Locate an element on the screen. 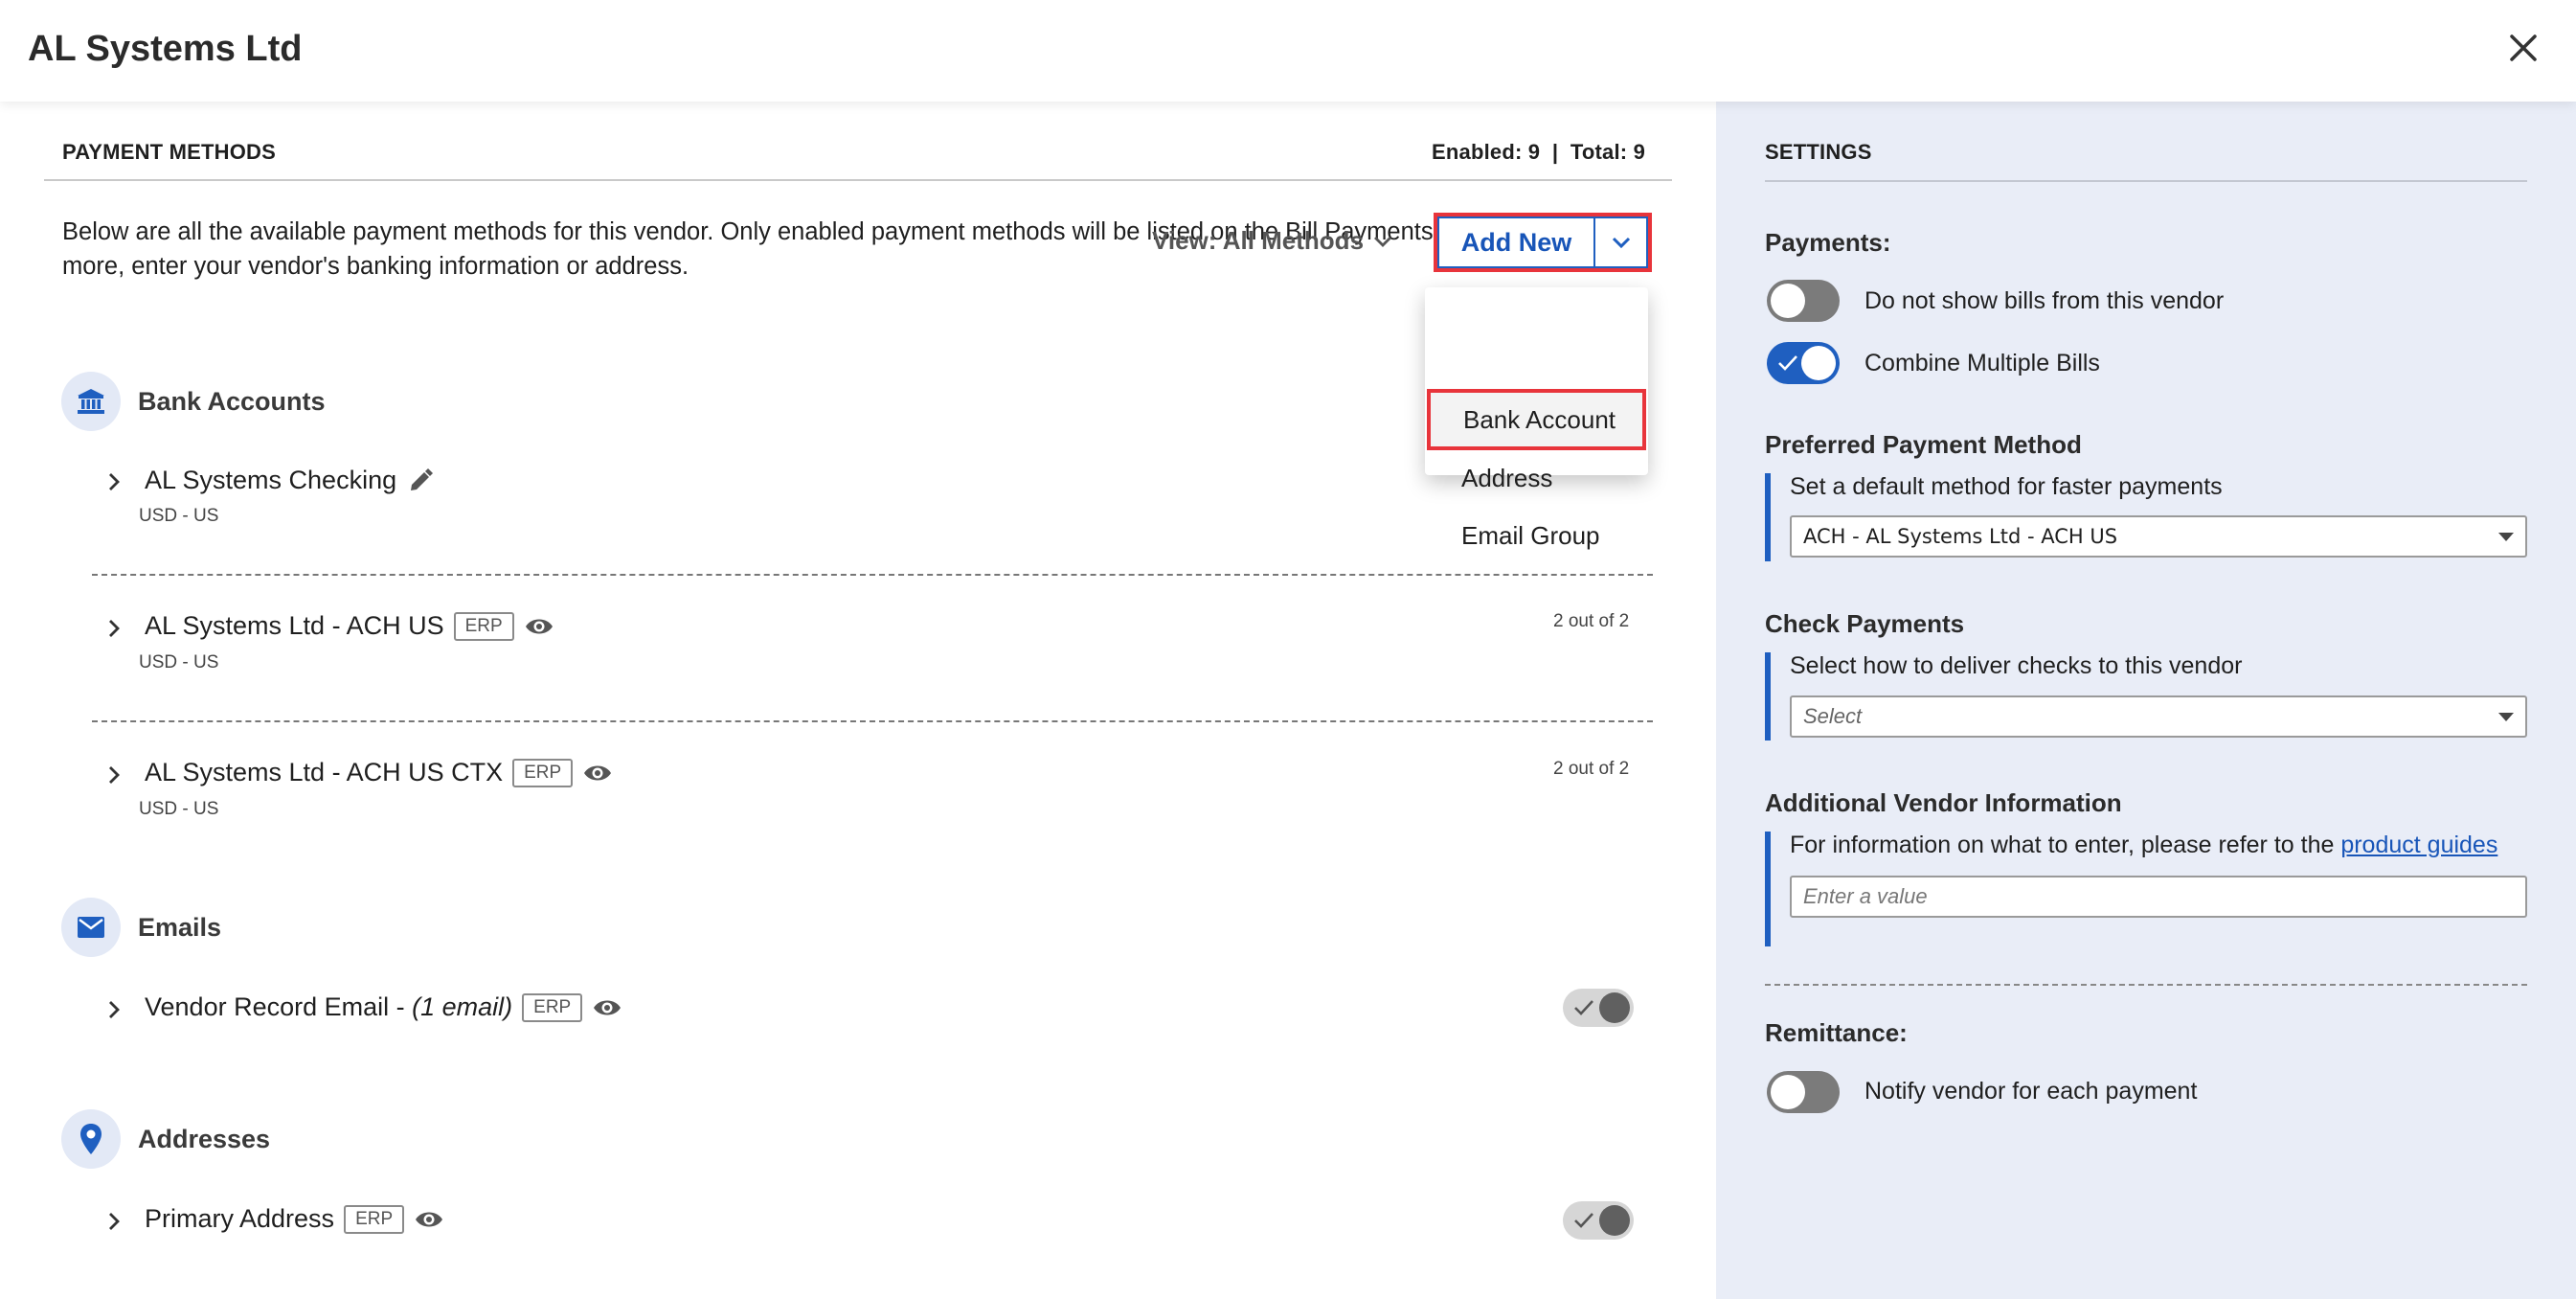 The image size is (2576, 1299). address-row-label: Primary Address is located at coordinates (240, 1218).